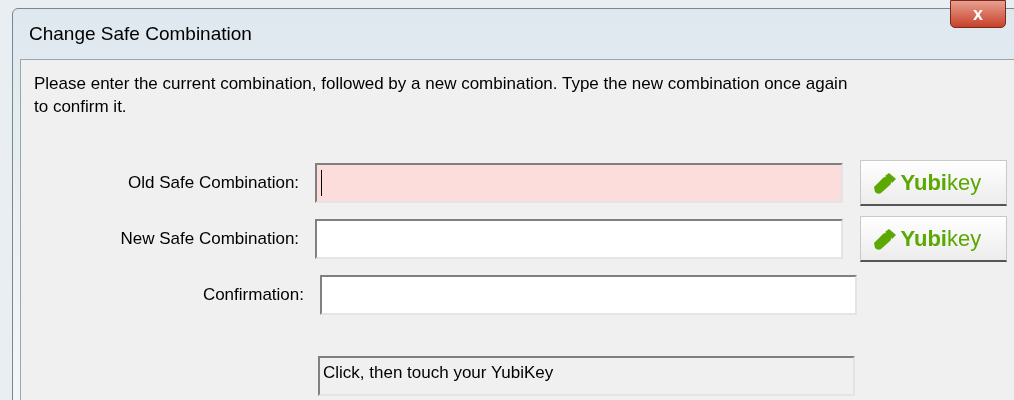  Describe the element at coordinates (252, 295) in the screenshot. I see `field-label: Confirmation:` at that location.